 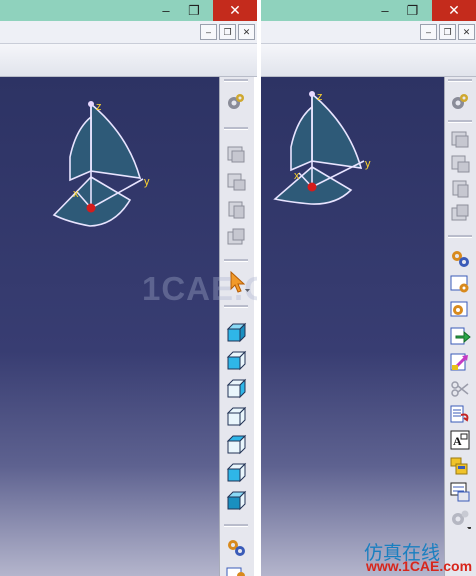 I want to click on back-view-icon, so click(x=236, y=389).